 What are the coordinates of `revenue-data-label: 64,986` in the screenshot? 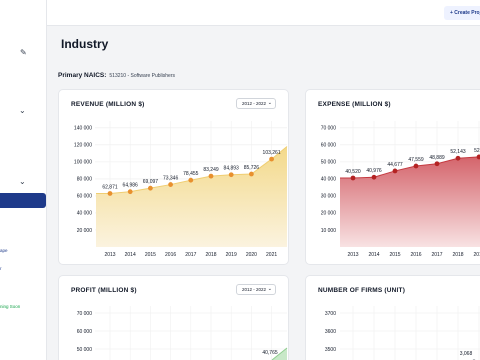 It's located at (131, 186).